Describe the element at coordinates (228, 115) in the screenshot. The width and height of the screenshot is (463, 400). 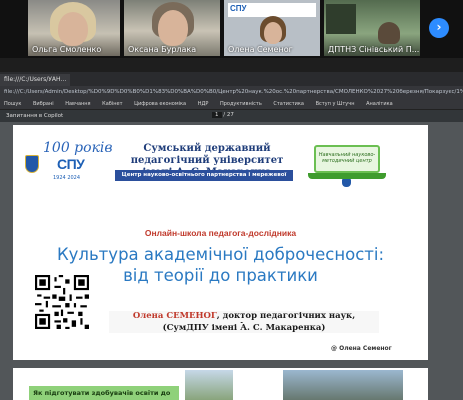
I see `page-total: / 27` at that location.